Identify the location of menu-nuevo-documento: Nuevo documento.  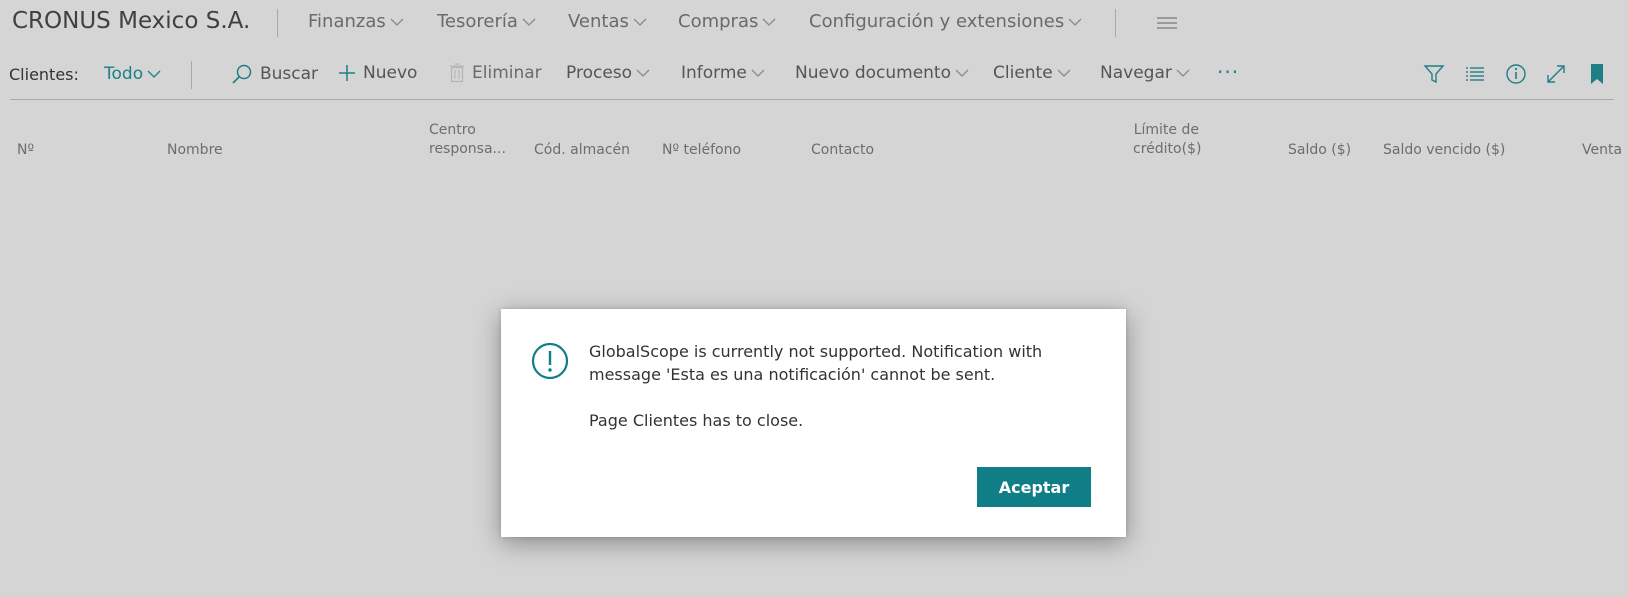
(882, 73).